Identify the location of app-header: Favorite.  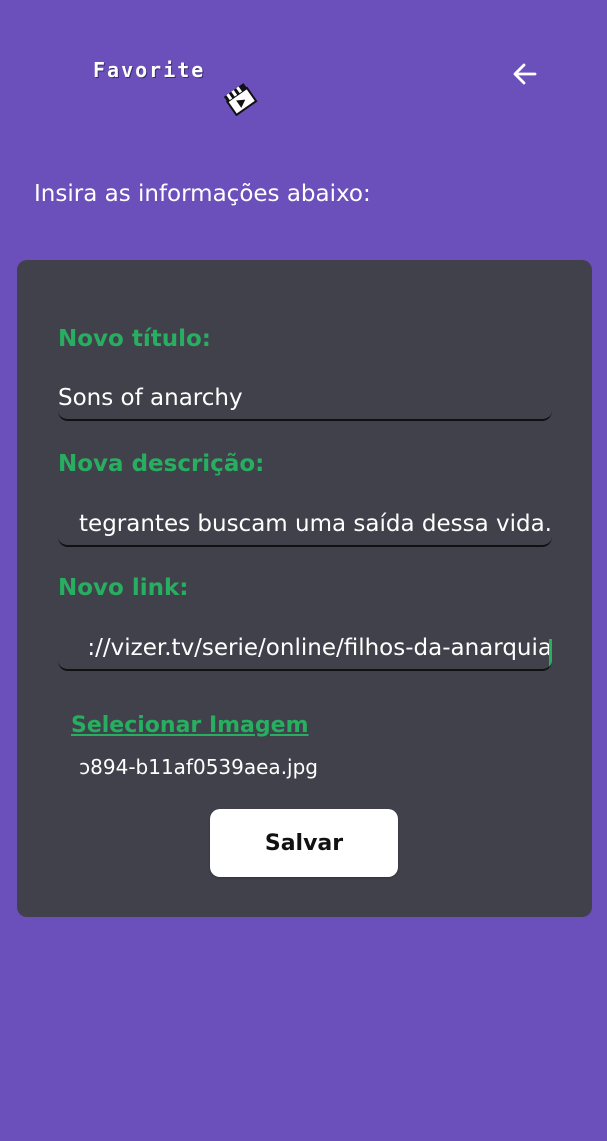
(303, 70).